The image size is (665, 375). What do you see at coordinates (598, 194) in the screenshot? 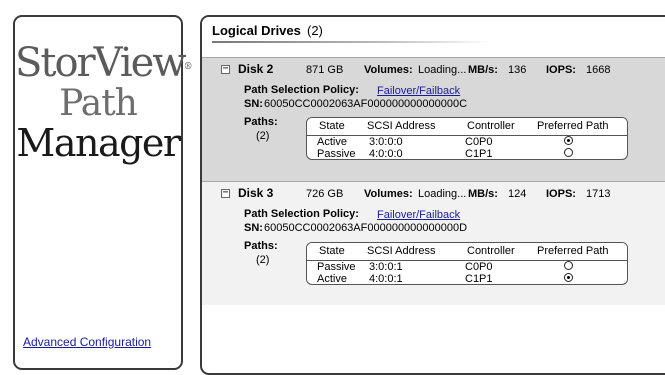
I see `iops-value: 1713` at bounding box center [598, 194].